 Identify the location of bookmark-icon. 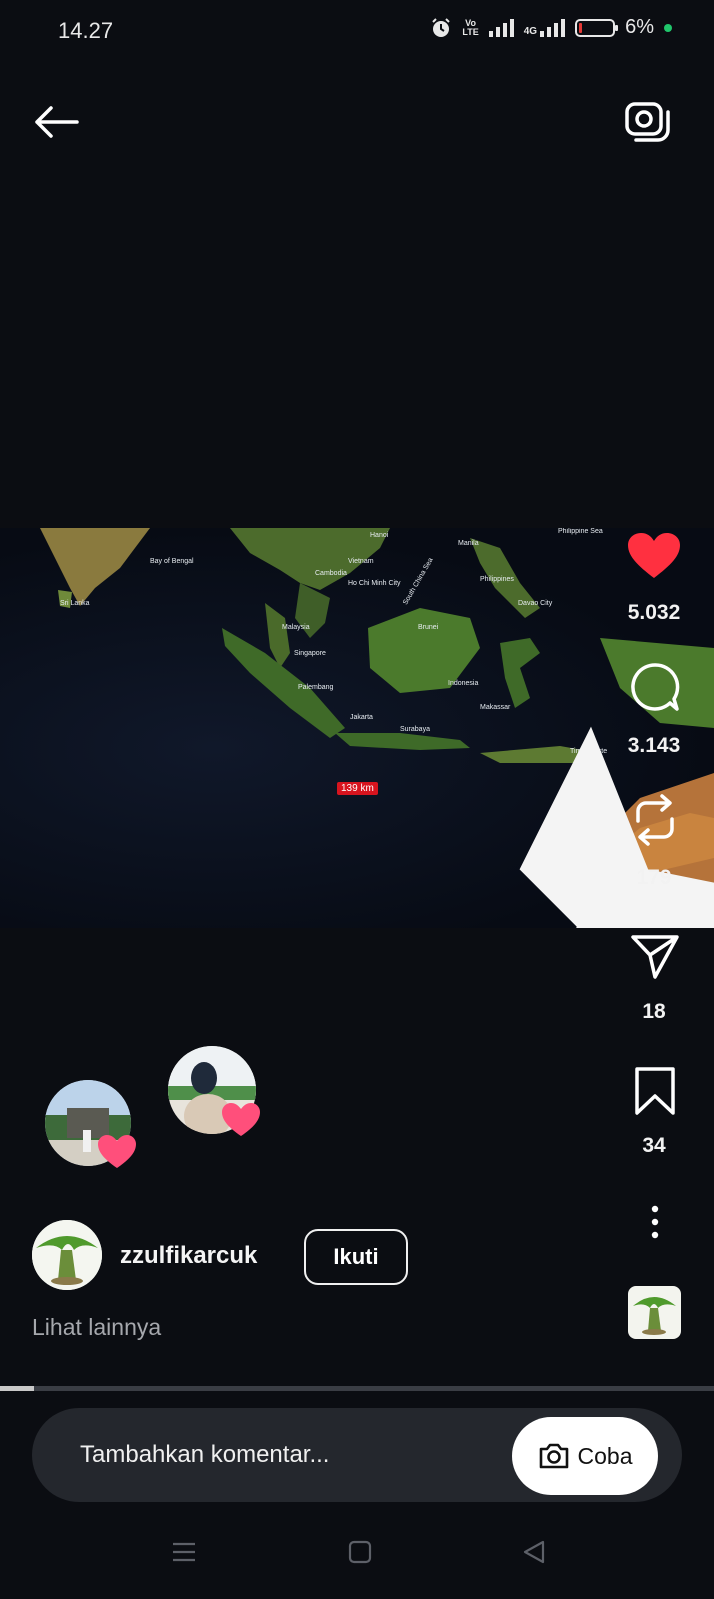
(655, 1091).